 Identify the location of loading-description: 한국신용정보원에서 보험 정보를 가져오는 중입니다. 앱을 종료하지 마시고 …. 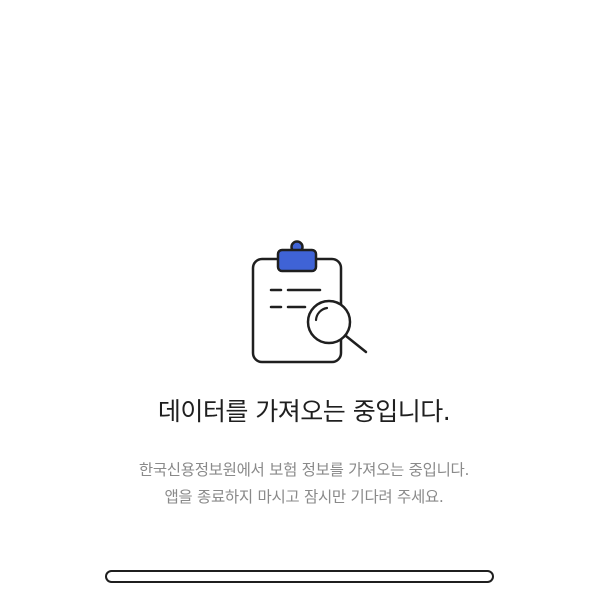
(304, 484).